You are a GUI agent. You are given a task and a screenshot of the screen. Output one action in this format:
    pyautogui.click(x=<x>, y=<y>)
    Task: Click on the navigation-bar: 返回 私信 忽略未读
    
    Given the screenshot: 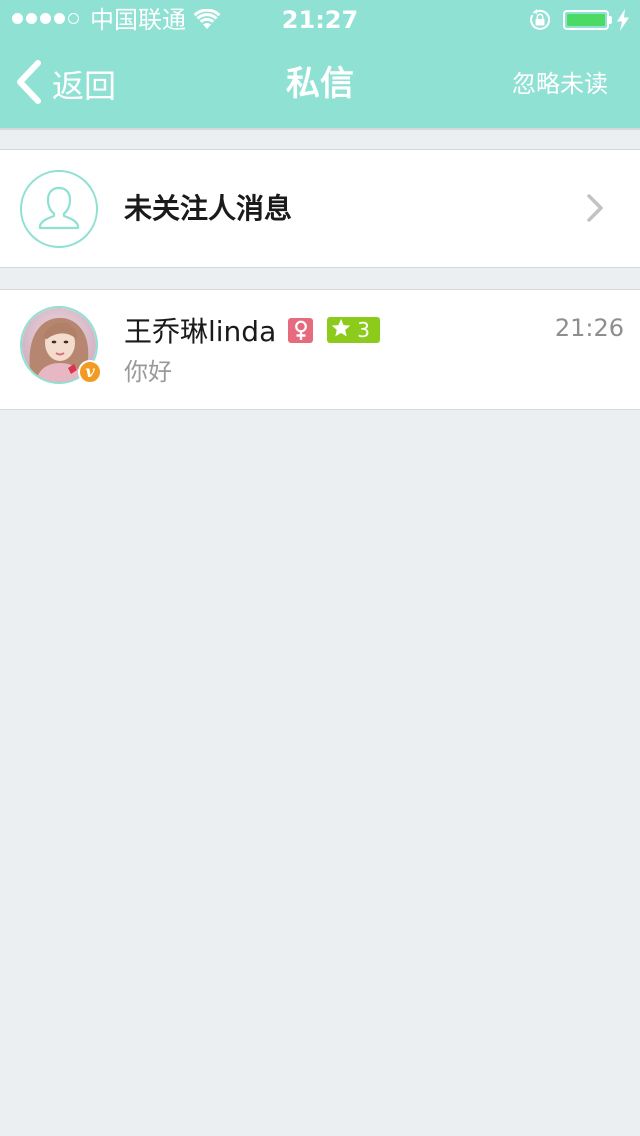 What is the action you would take?
    pyautogui.click(x=320, y=84)
    